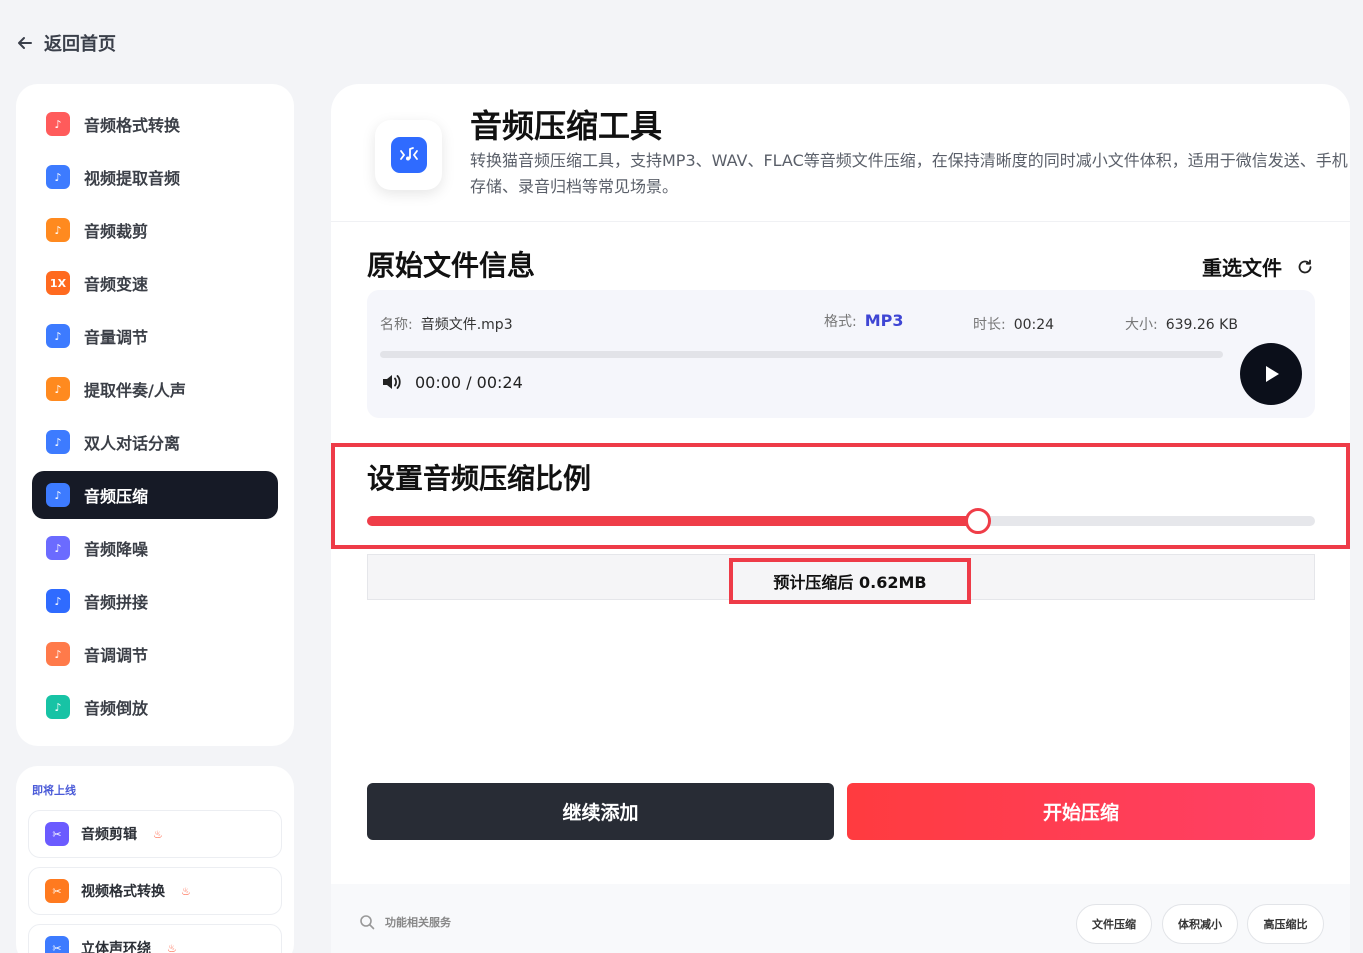 This screenshot has height=953, width=1363. What do you see at coordinates (58, 601) in the screenshot?
I see `audio-join-icon: ♪` at bounding box center [58, 601].